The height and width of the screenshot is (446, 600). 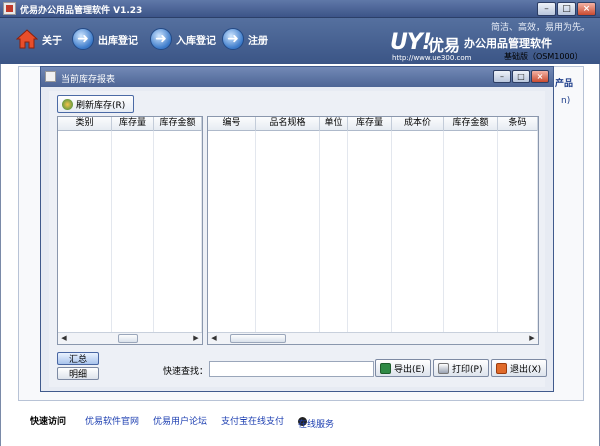 What do you see at coordinates (85, 124) in the screenshot?
I see `column-header: 类别` at bounding box center [85, 124].